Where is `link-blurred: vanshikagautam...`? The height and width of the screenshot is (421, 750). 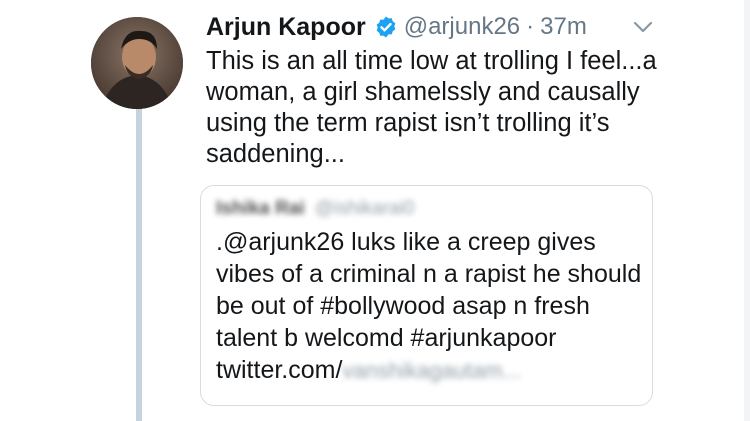
link-blurred: vanshikagautam... is located at coordinates (431, 371).